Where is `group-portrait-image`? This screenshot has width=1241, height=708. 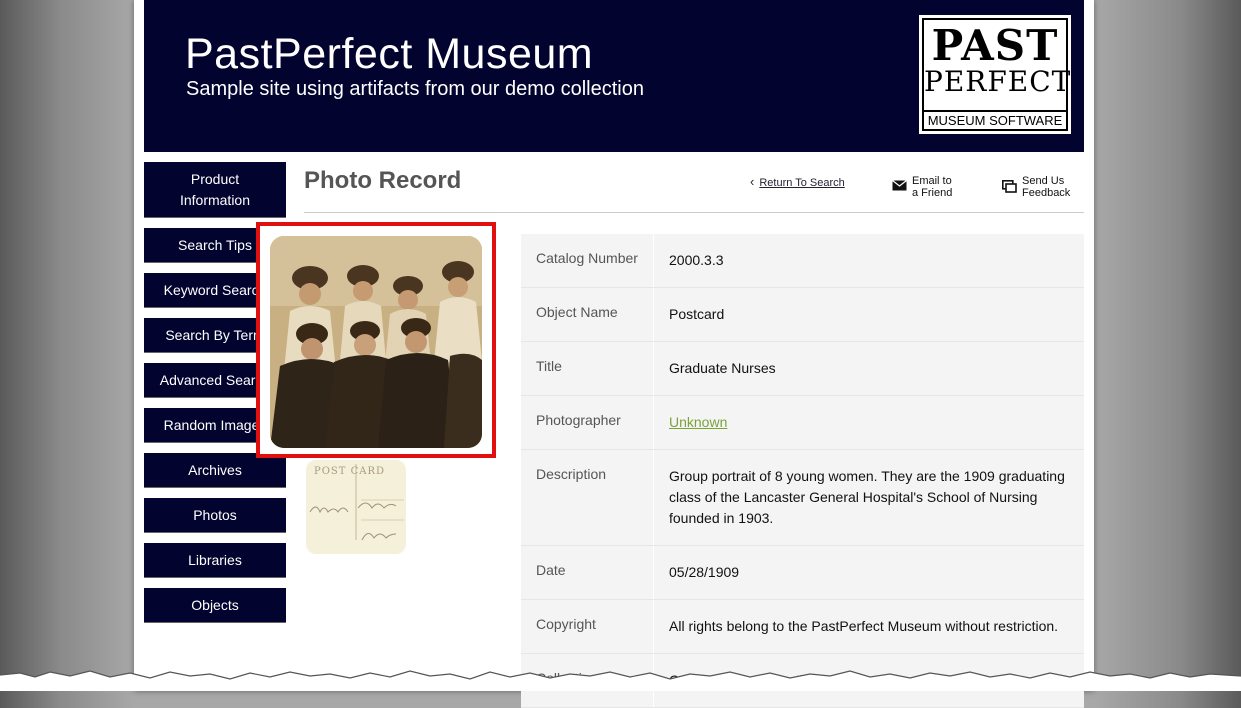 group-portrait-image is located at coordinates (376, 342).